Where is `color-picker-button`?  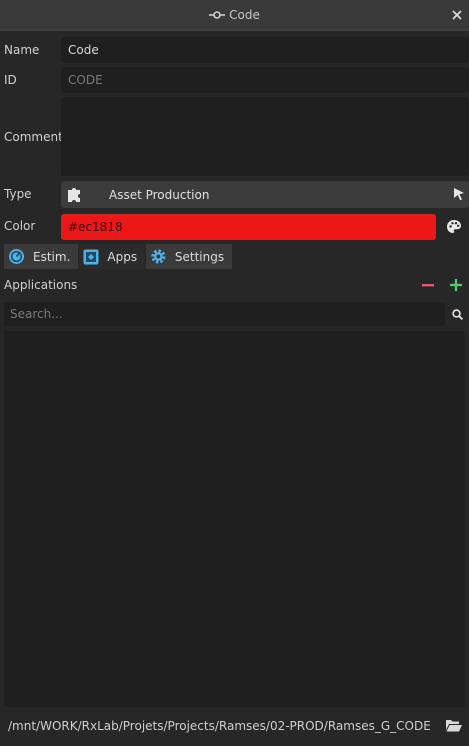
color-picker-button is located at coordinates (454, 227).